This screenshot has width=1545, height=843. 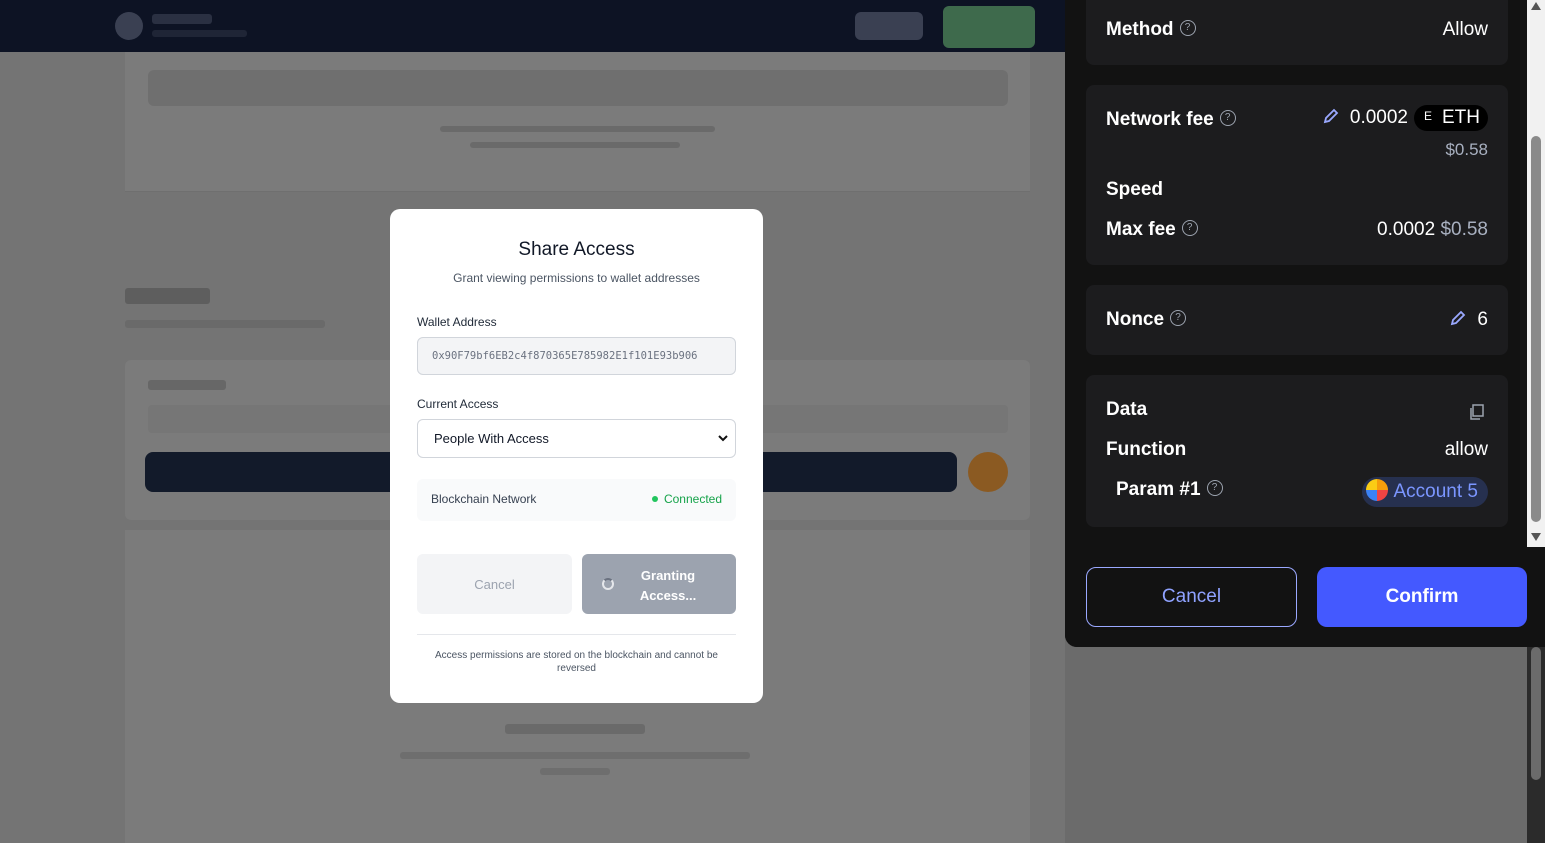 What do you see at coordinates (1468, 320) in the screenshot?
I see `nonce-value: 6` at bounding box center [1468, 320].